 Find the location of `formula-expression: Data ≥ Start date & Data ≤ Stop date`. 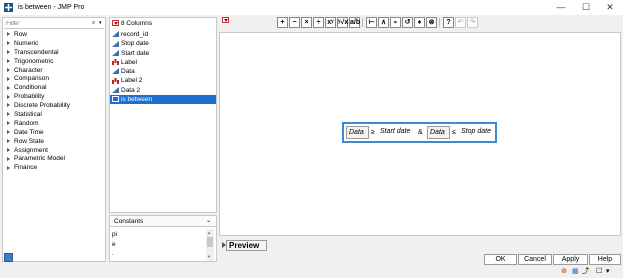

formula-expression: Data ≥ Start date & Data ≤ Stop date is located at coordinates (419, 132).